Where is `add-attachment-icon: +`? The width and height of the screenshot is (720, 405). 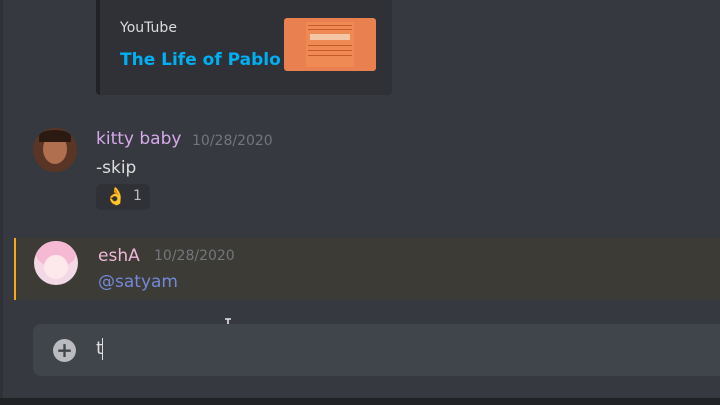 add-attachment-icon: + is located at coordinates (64, 350).